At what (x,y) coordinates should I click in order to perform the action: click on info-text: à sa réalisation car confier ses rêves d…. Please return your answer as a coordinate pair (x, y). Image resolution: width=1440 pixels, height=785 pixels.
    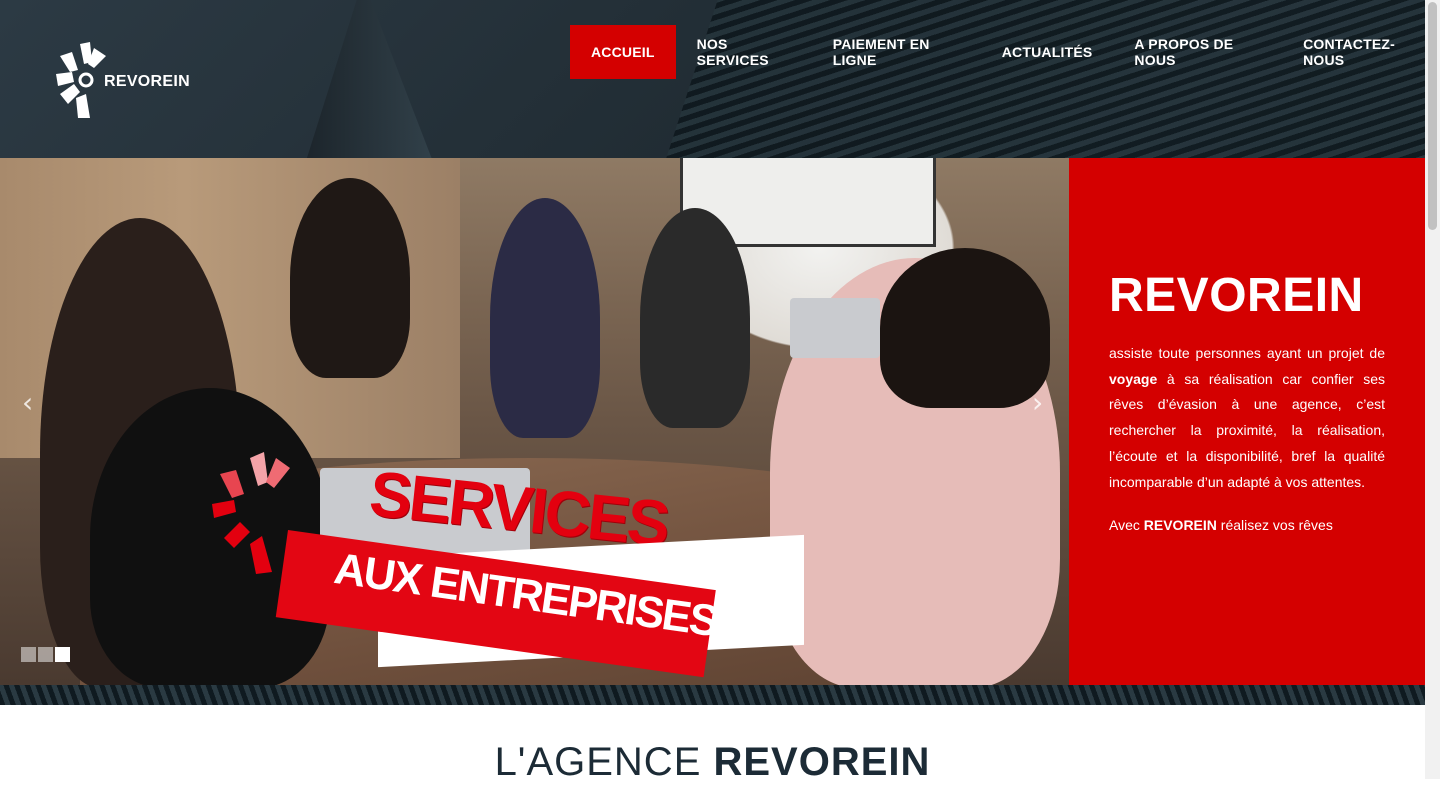
    Looking at the image, I should click on (1247, 430).